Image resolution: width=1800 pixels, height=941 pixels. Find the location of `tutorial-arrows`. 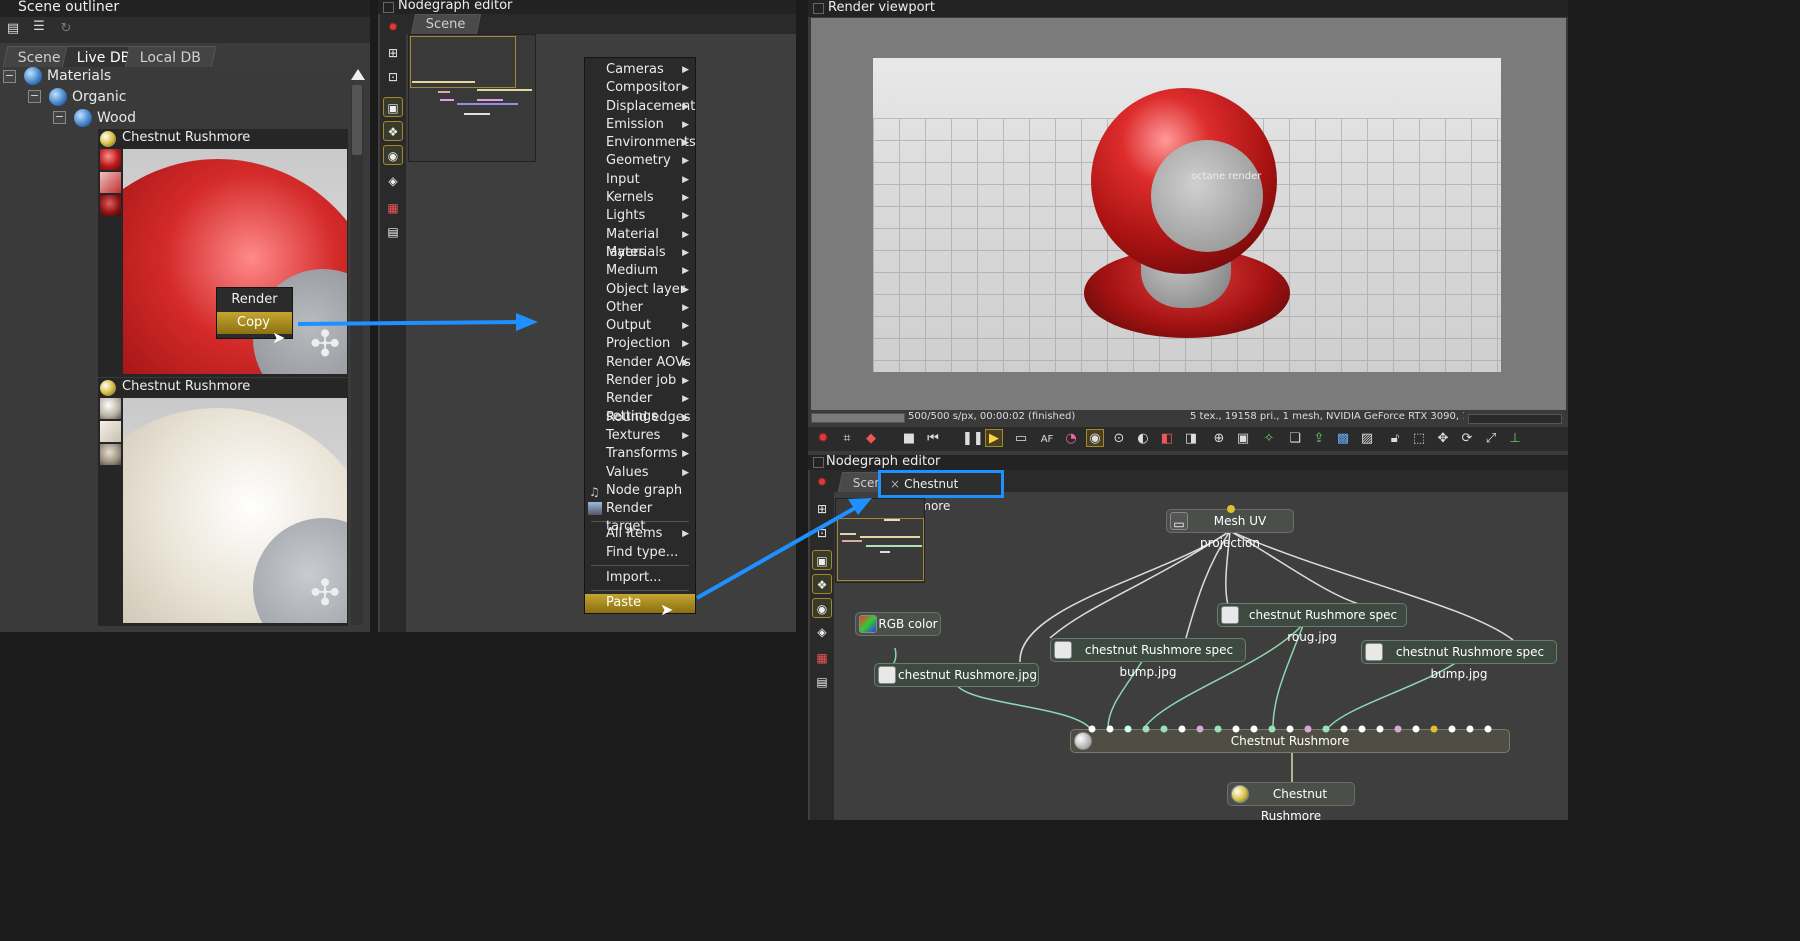

tutorial-arrows is located at coordinates (584, 456).